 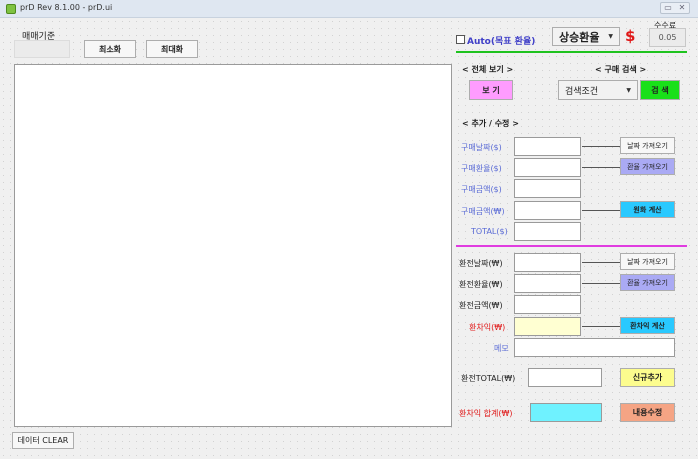 I want to click on exchange-rate-label: 환전환율(₩), so click(x=481, y=284).